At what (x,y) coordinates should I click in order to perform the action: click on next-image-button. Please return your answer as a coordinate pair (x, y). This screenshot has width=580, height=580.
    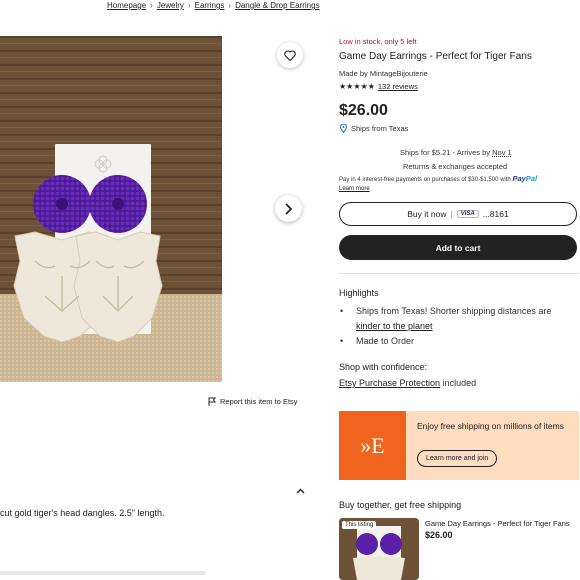
    Looking at the image, I should click on (288, 208).